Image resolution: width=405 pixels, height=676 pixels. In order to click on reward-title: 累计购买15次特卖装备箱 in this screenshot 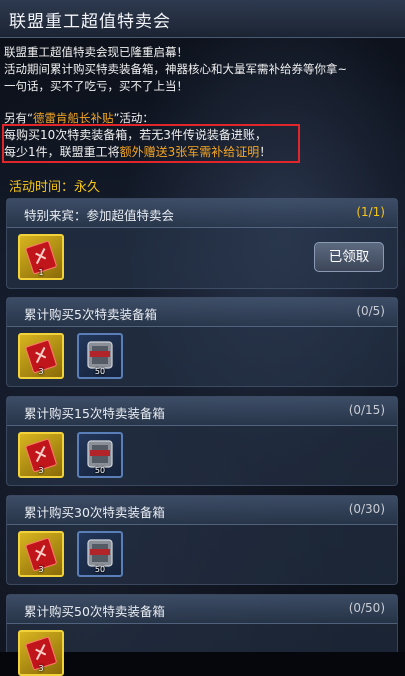, I will do `click(94, 413)`.